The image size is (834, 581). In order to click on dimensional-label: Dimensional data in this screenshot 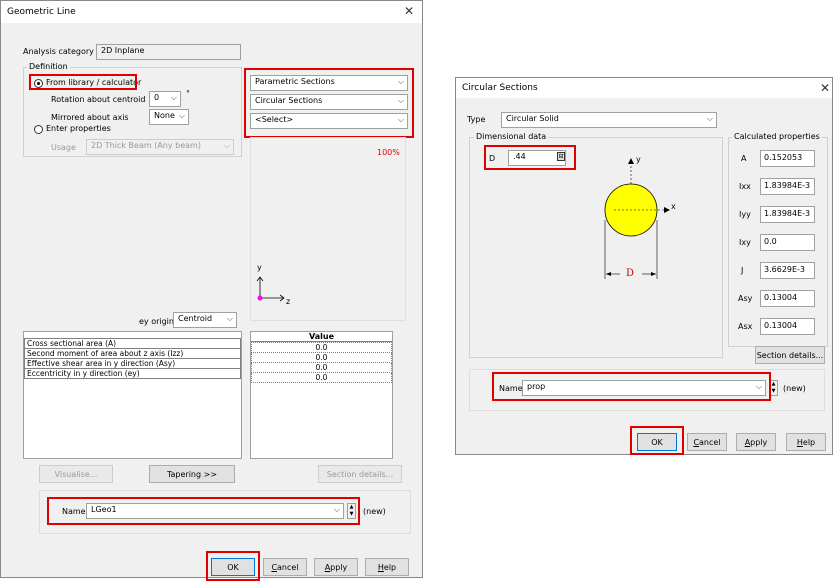, I will do `click(511, 136)`.